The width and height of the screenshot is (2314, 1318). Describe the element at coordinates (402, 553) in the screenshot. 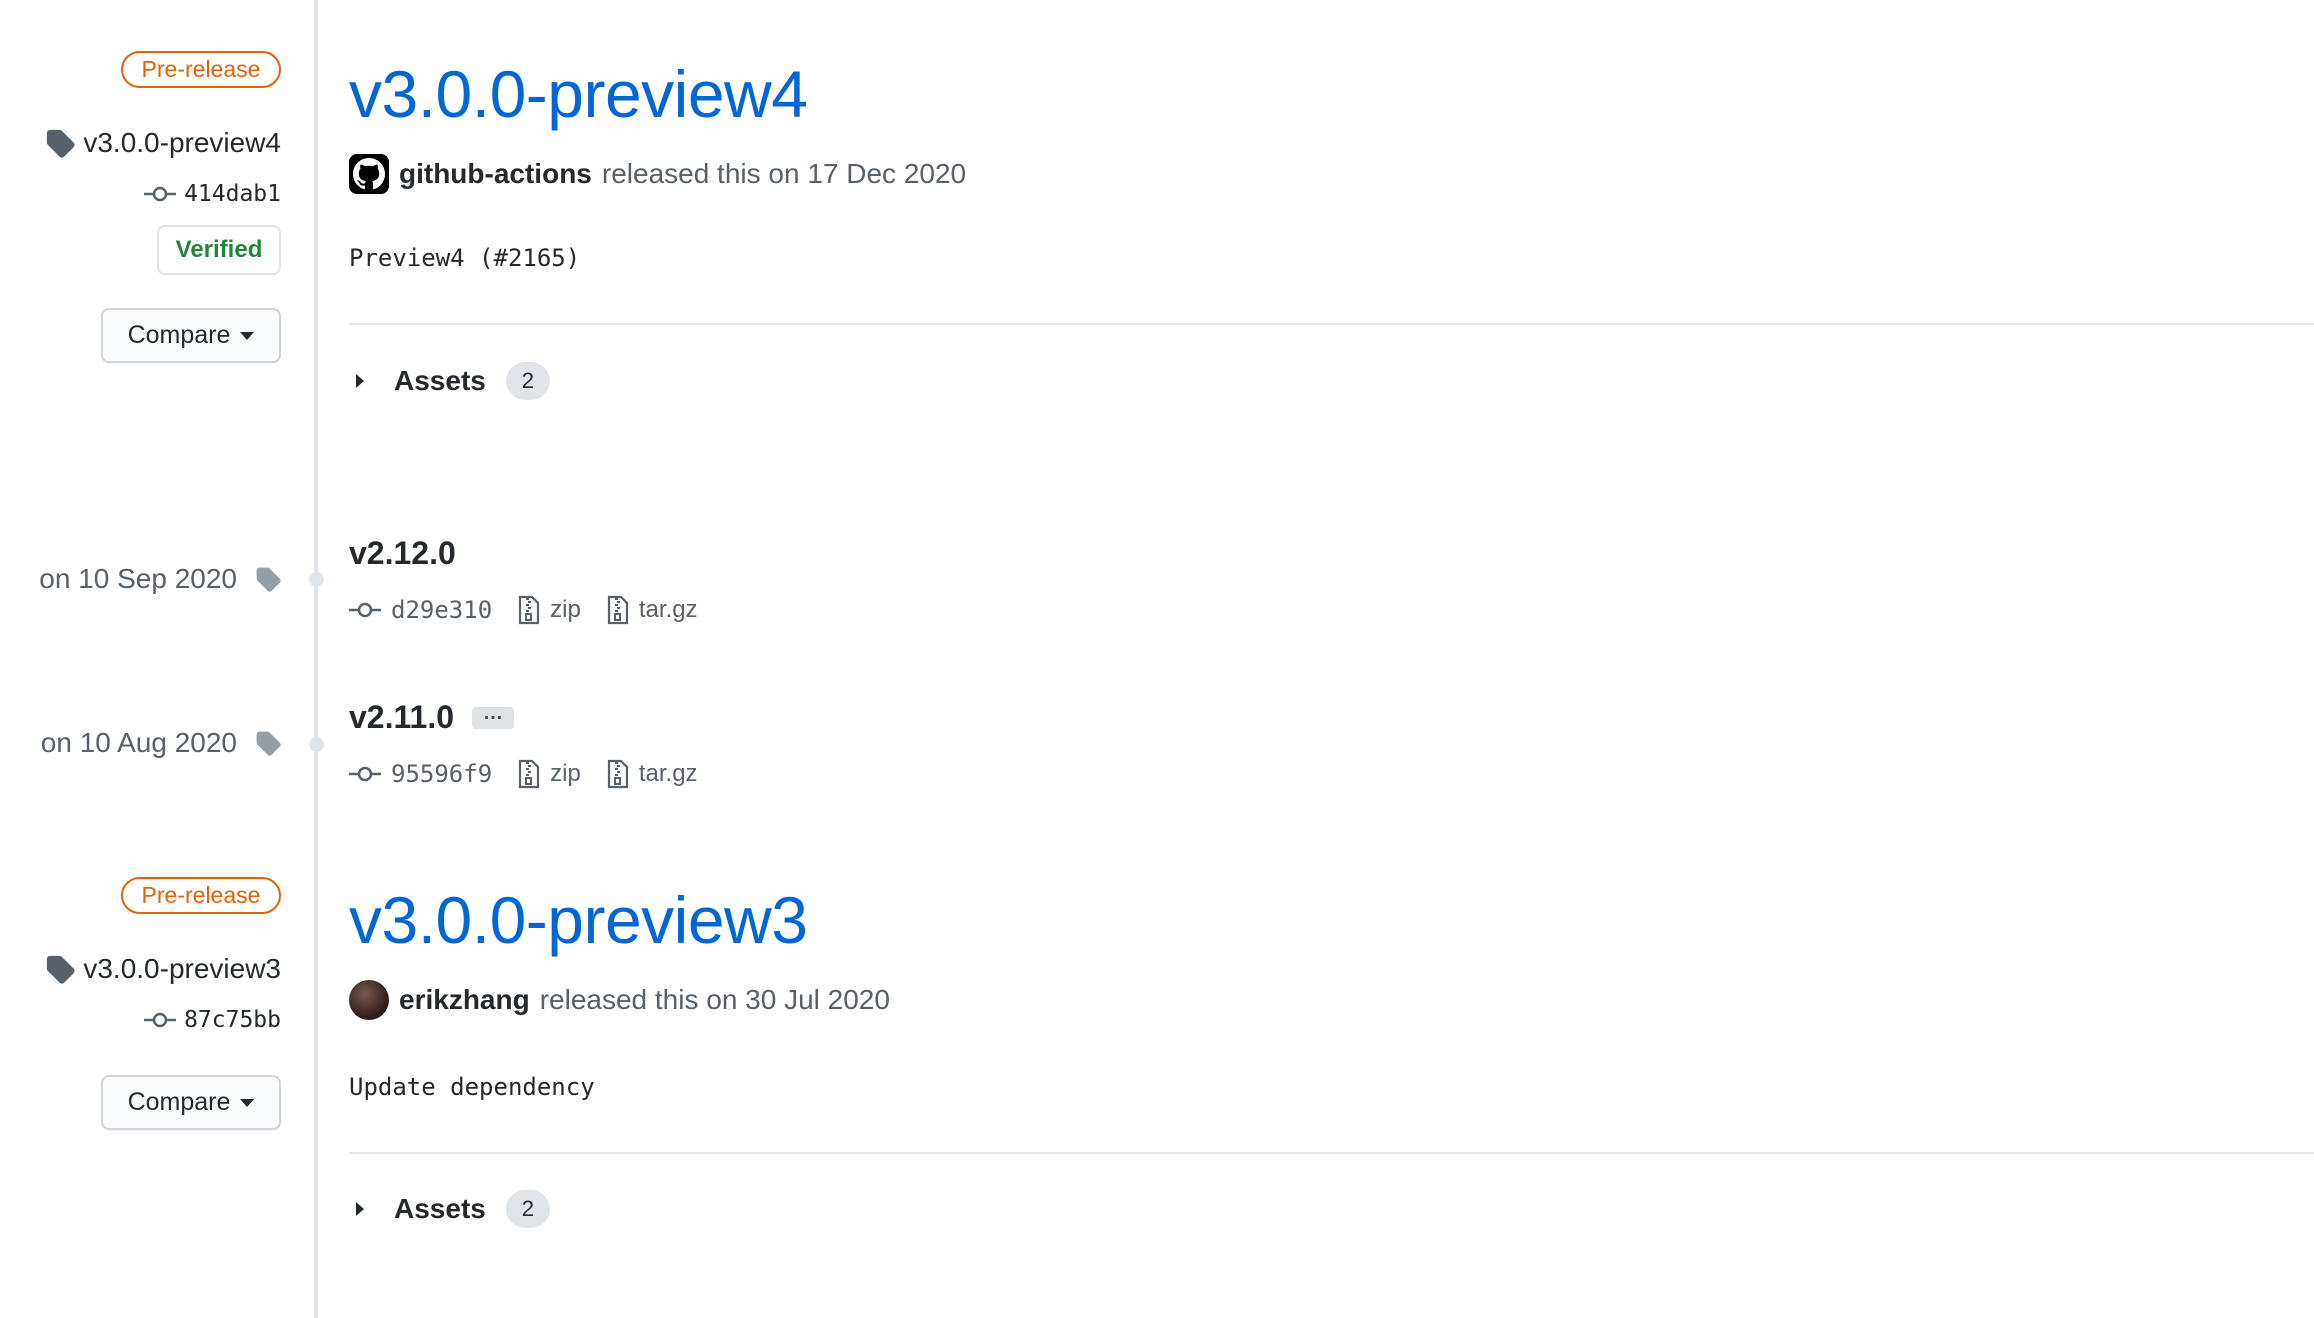

I see `tag-title-link: v2.12.0` at that location.